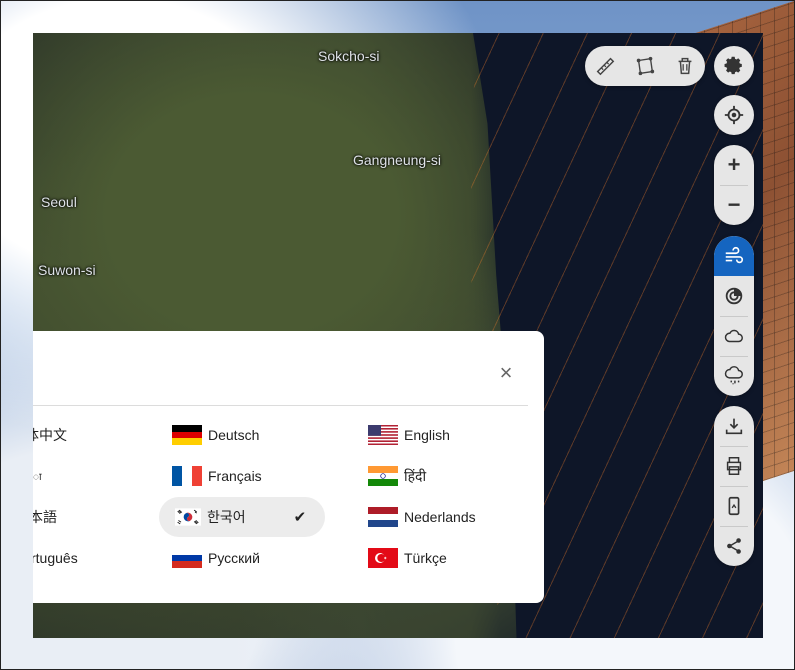 The height and width of the screenshot is (670, 795). I want to click on share-button, so click(734, 546).